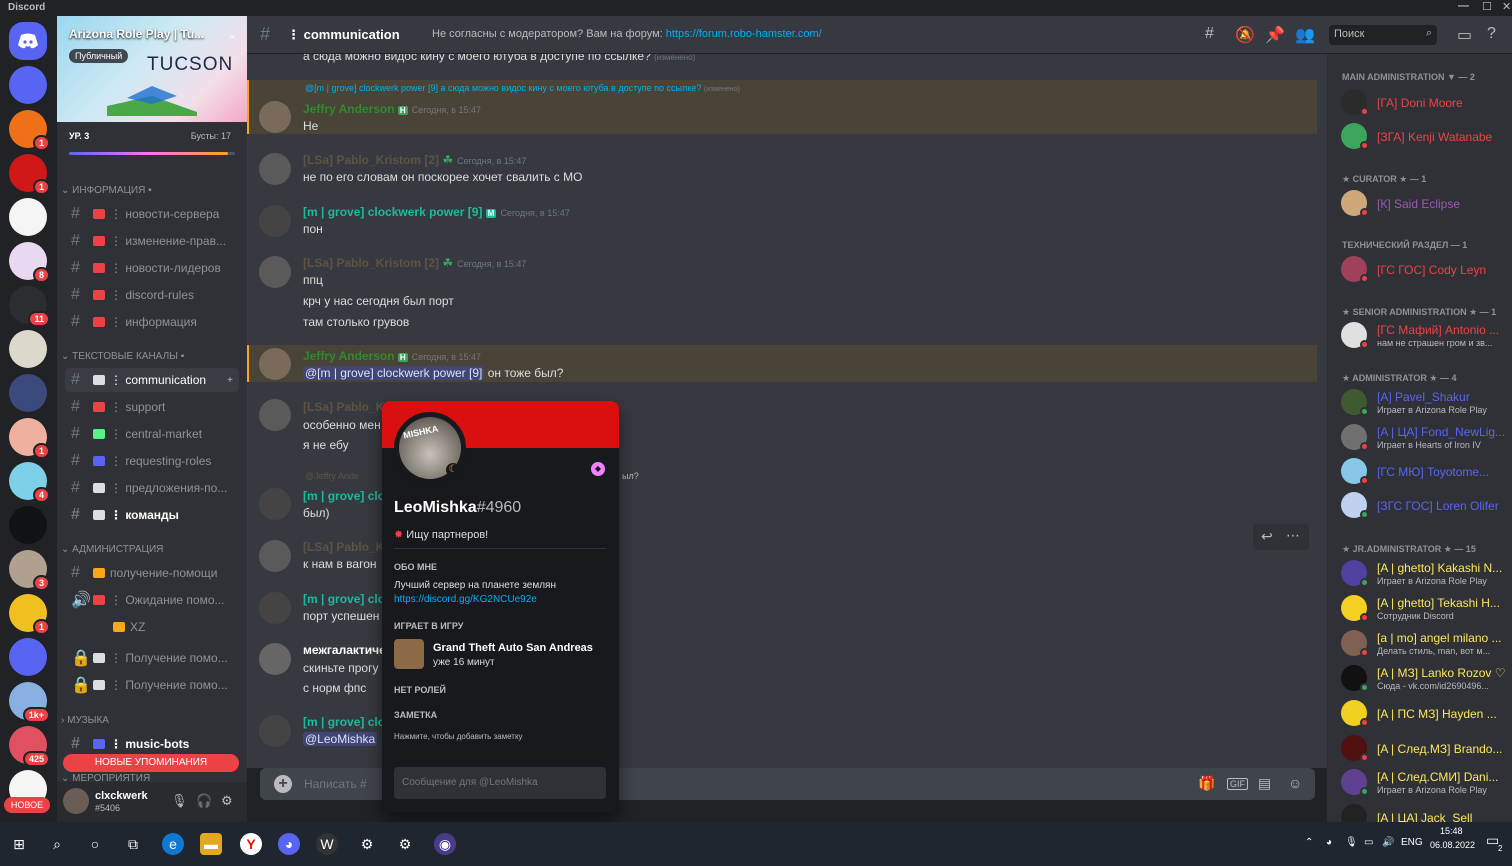  I want to click on headphones-icon: 🎧, so click(204, 801).